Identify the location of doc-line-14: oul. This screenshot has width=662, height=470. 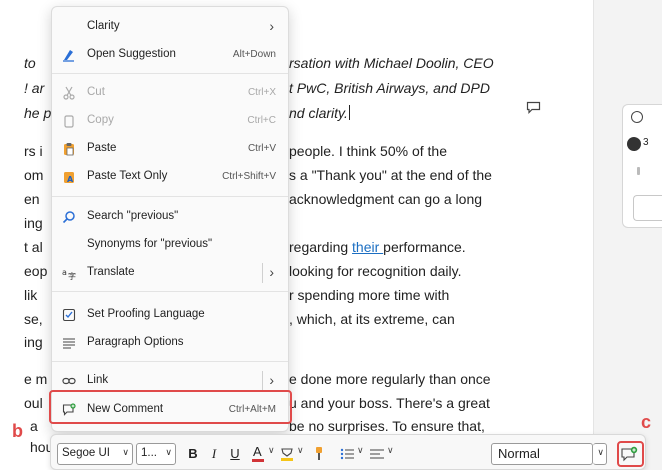
(33, 403).